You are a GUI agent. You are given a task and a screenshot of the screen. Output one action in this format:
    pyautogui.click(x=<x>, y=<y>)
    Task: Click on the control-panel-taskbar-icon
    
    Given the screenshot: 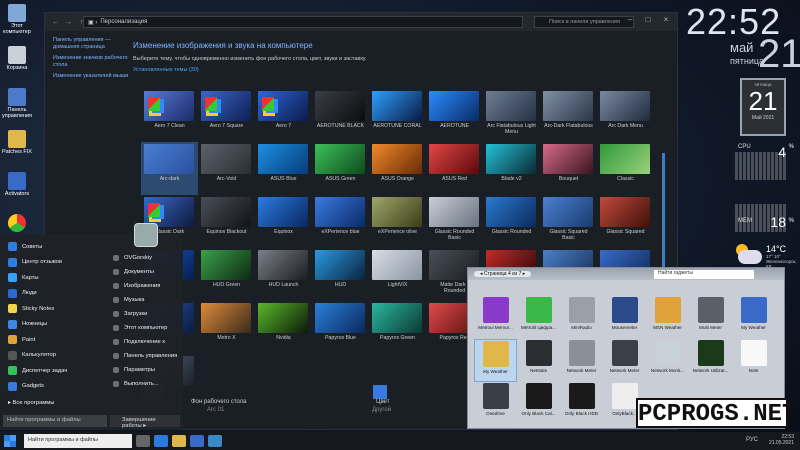 What is the action you would take?
    pyautogui.click(x=215, y=441)
    